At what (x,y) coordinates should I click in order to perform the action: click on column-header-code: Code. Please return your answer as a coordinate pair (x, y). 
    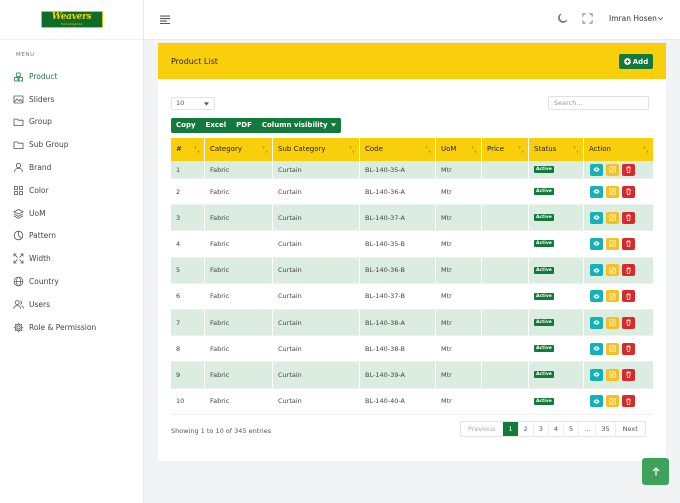
    Looking at the image, I should click on (398, 149).